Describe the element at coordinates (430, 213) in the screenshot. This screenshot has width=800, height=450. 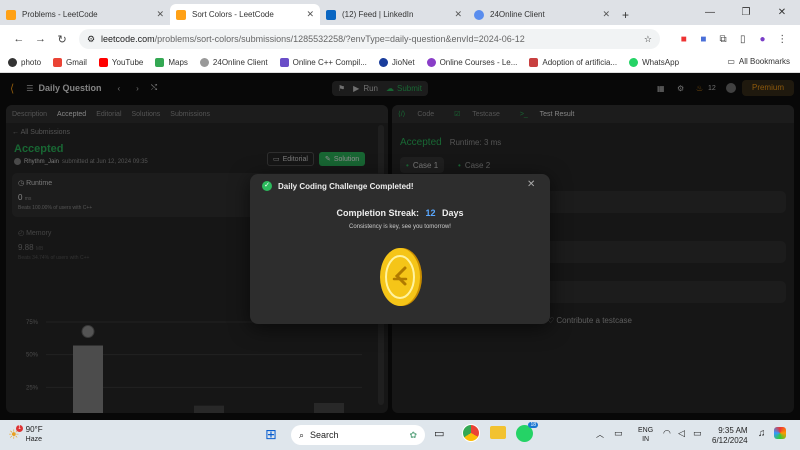
I see `streak-value: 12` at that location.